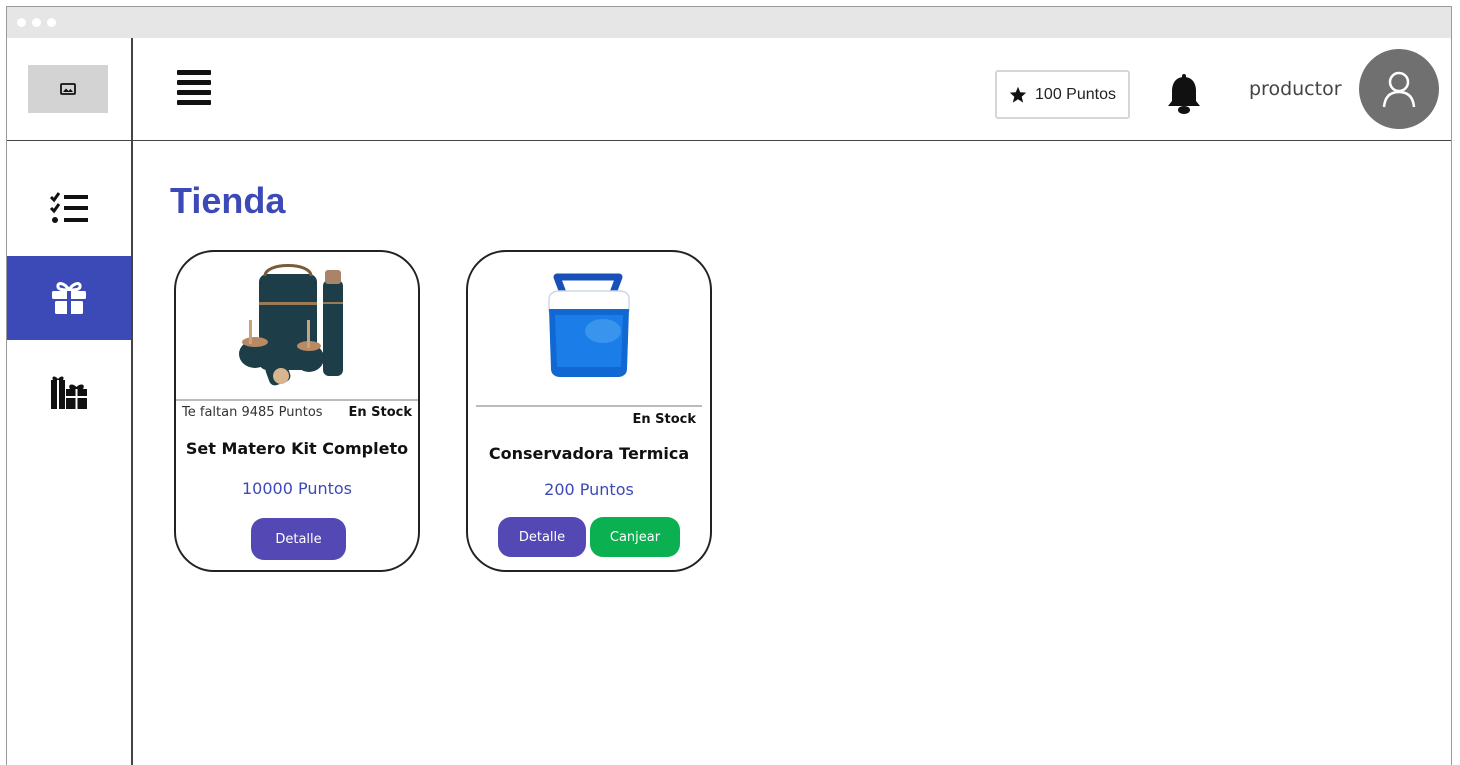 This screenshot has width=1460, height=765. I want to click on menu-icon, so click(194, 88).